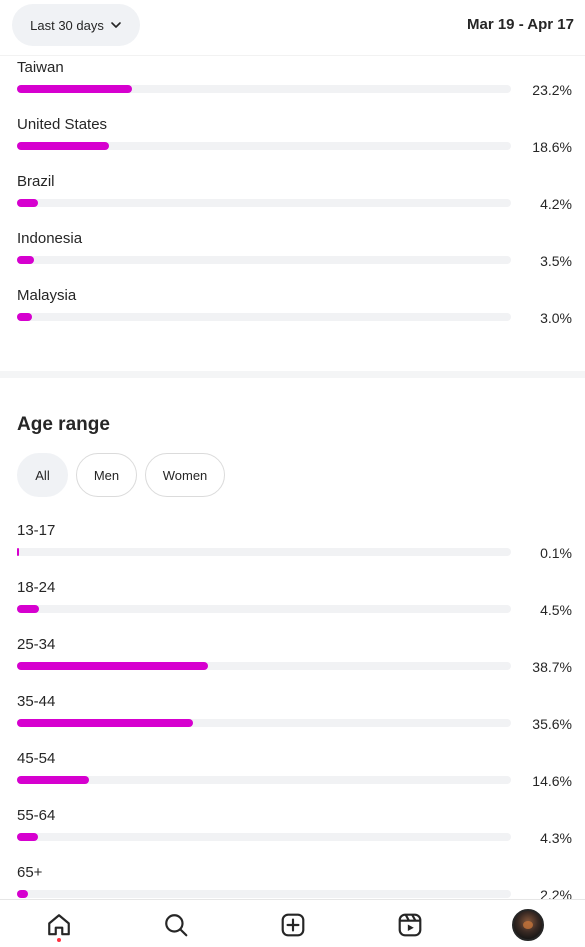  I want to click on list-item: Brazil 4.2%, so click(294, 201).